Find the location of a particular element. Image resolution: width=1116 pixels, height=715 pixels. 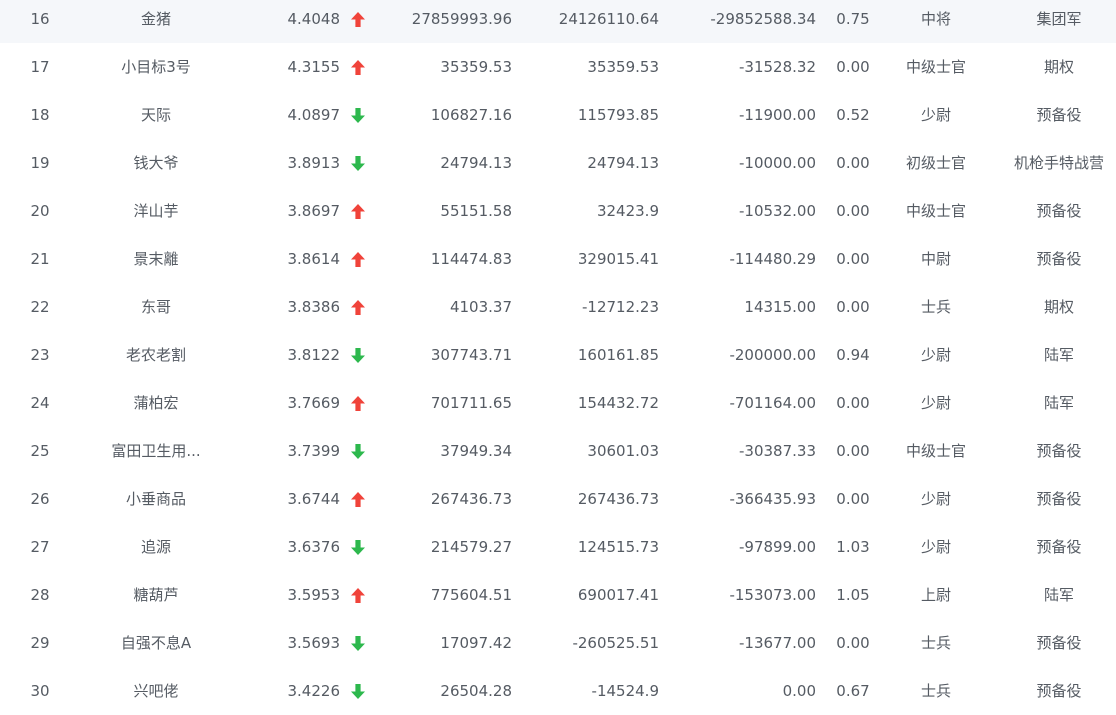

value1-cell: 24794.13 is located at coordinates (476, 163).